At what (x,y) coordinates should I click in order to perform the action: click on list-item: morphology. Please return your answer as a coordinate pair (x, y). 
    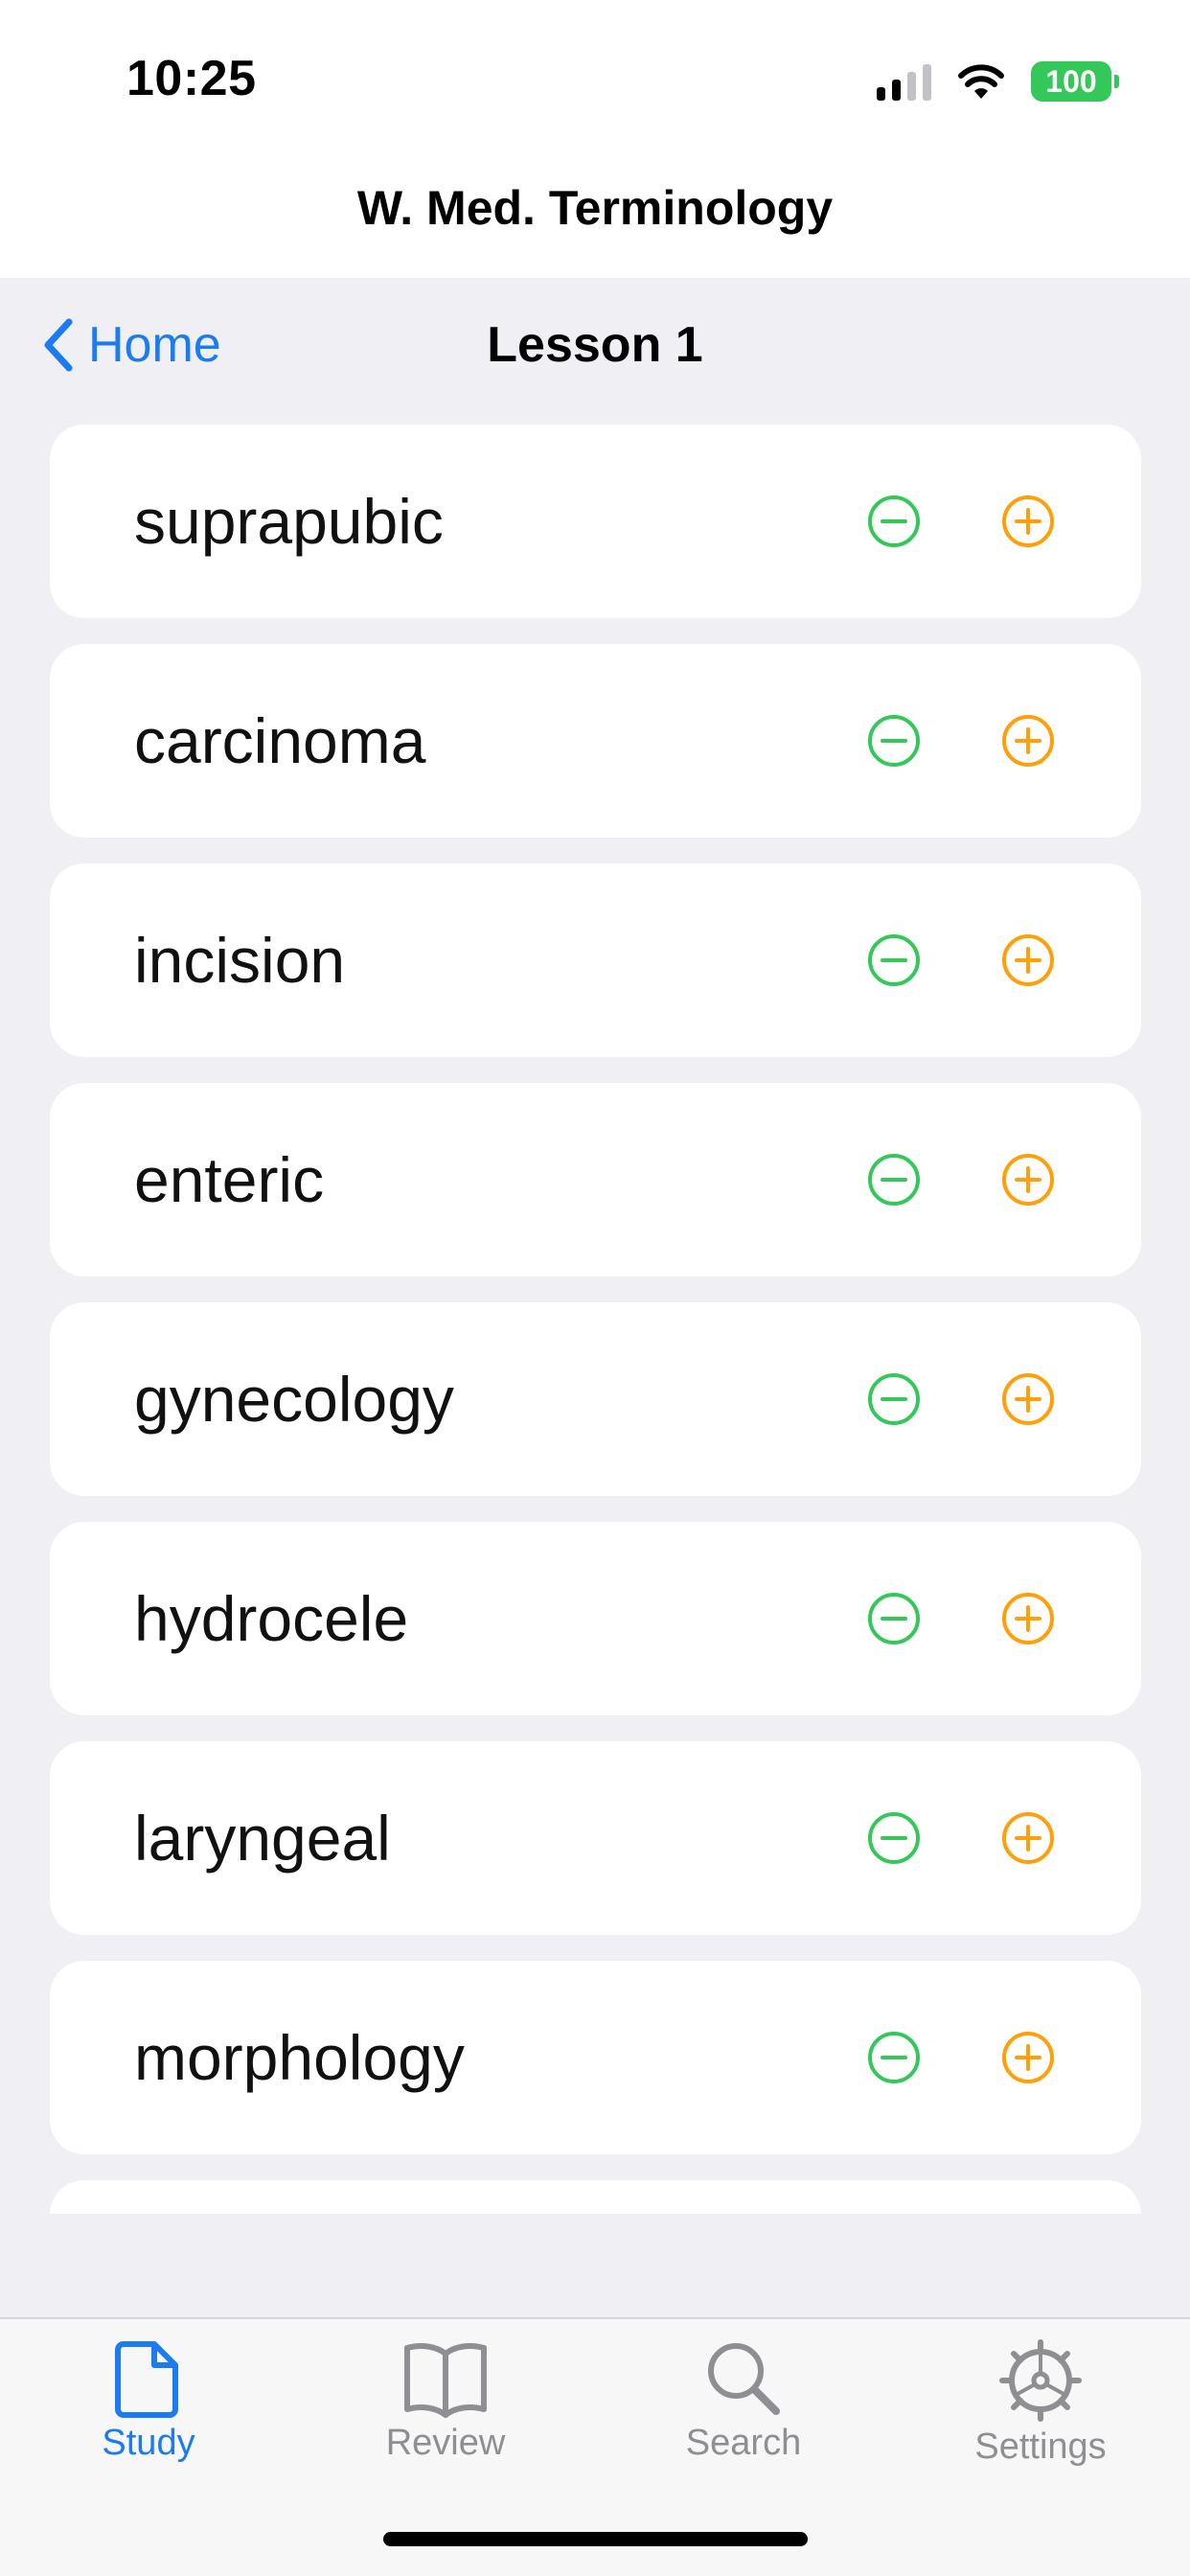
    Looking at the image, I should click on (595, 2057).